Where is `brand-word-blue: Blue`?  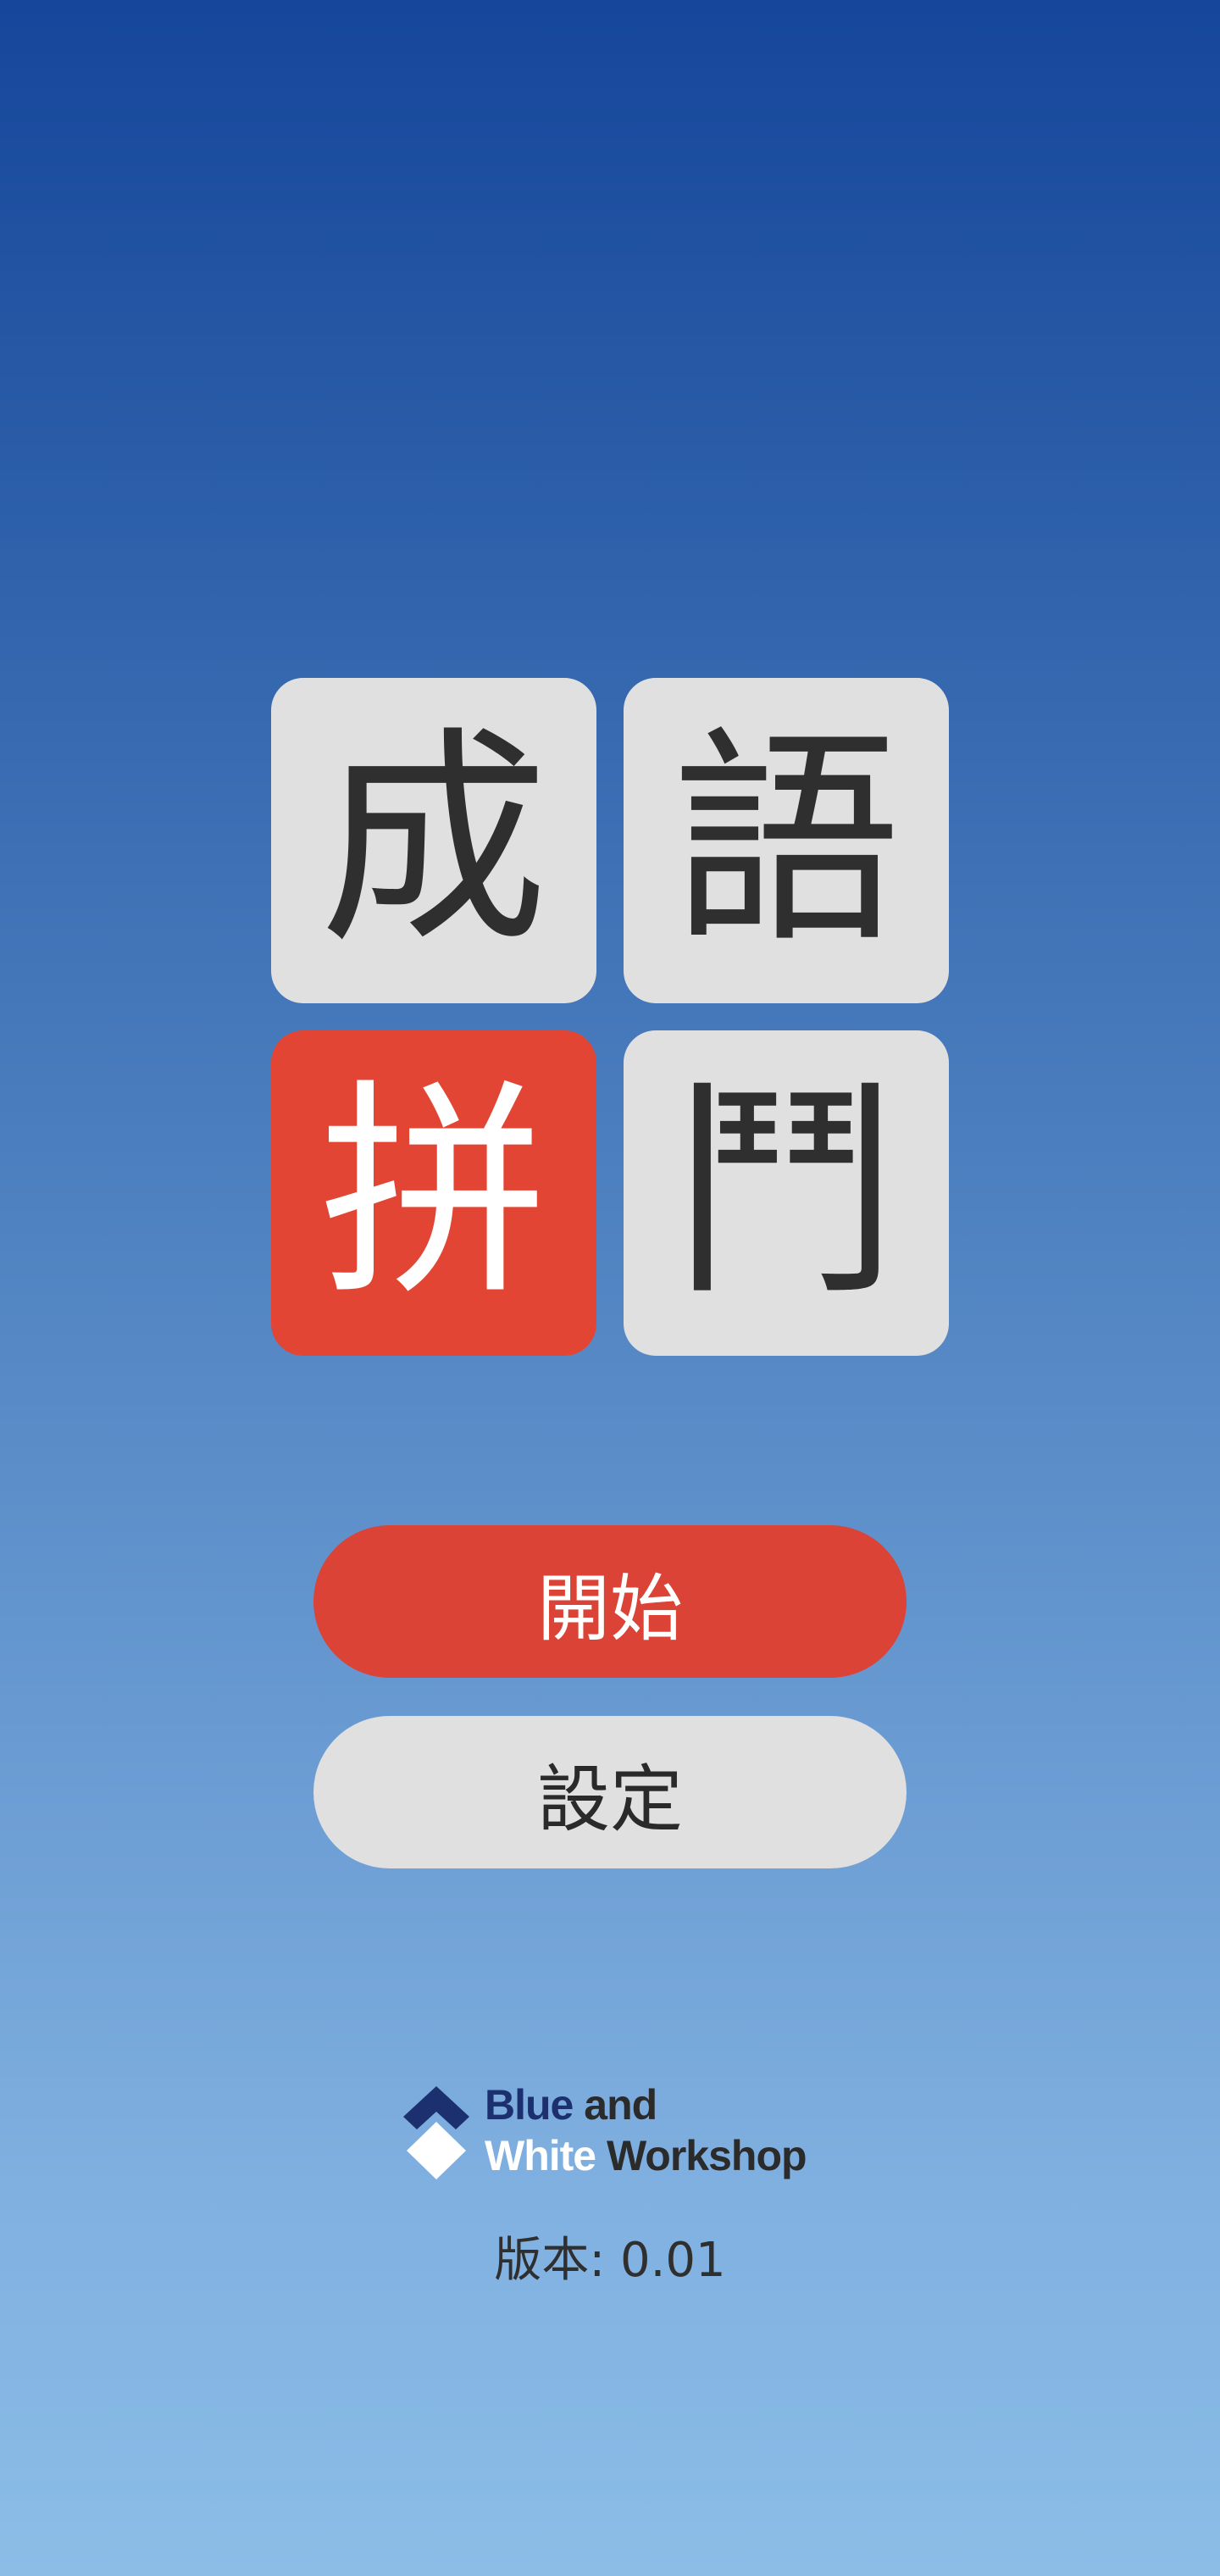
brand-word-blue: Blue is located at coordinates (529, 2105).